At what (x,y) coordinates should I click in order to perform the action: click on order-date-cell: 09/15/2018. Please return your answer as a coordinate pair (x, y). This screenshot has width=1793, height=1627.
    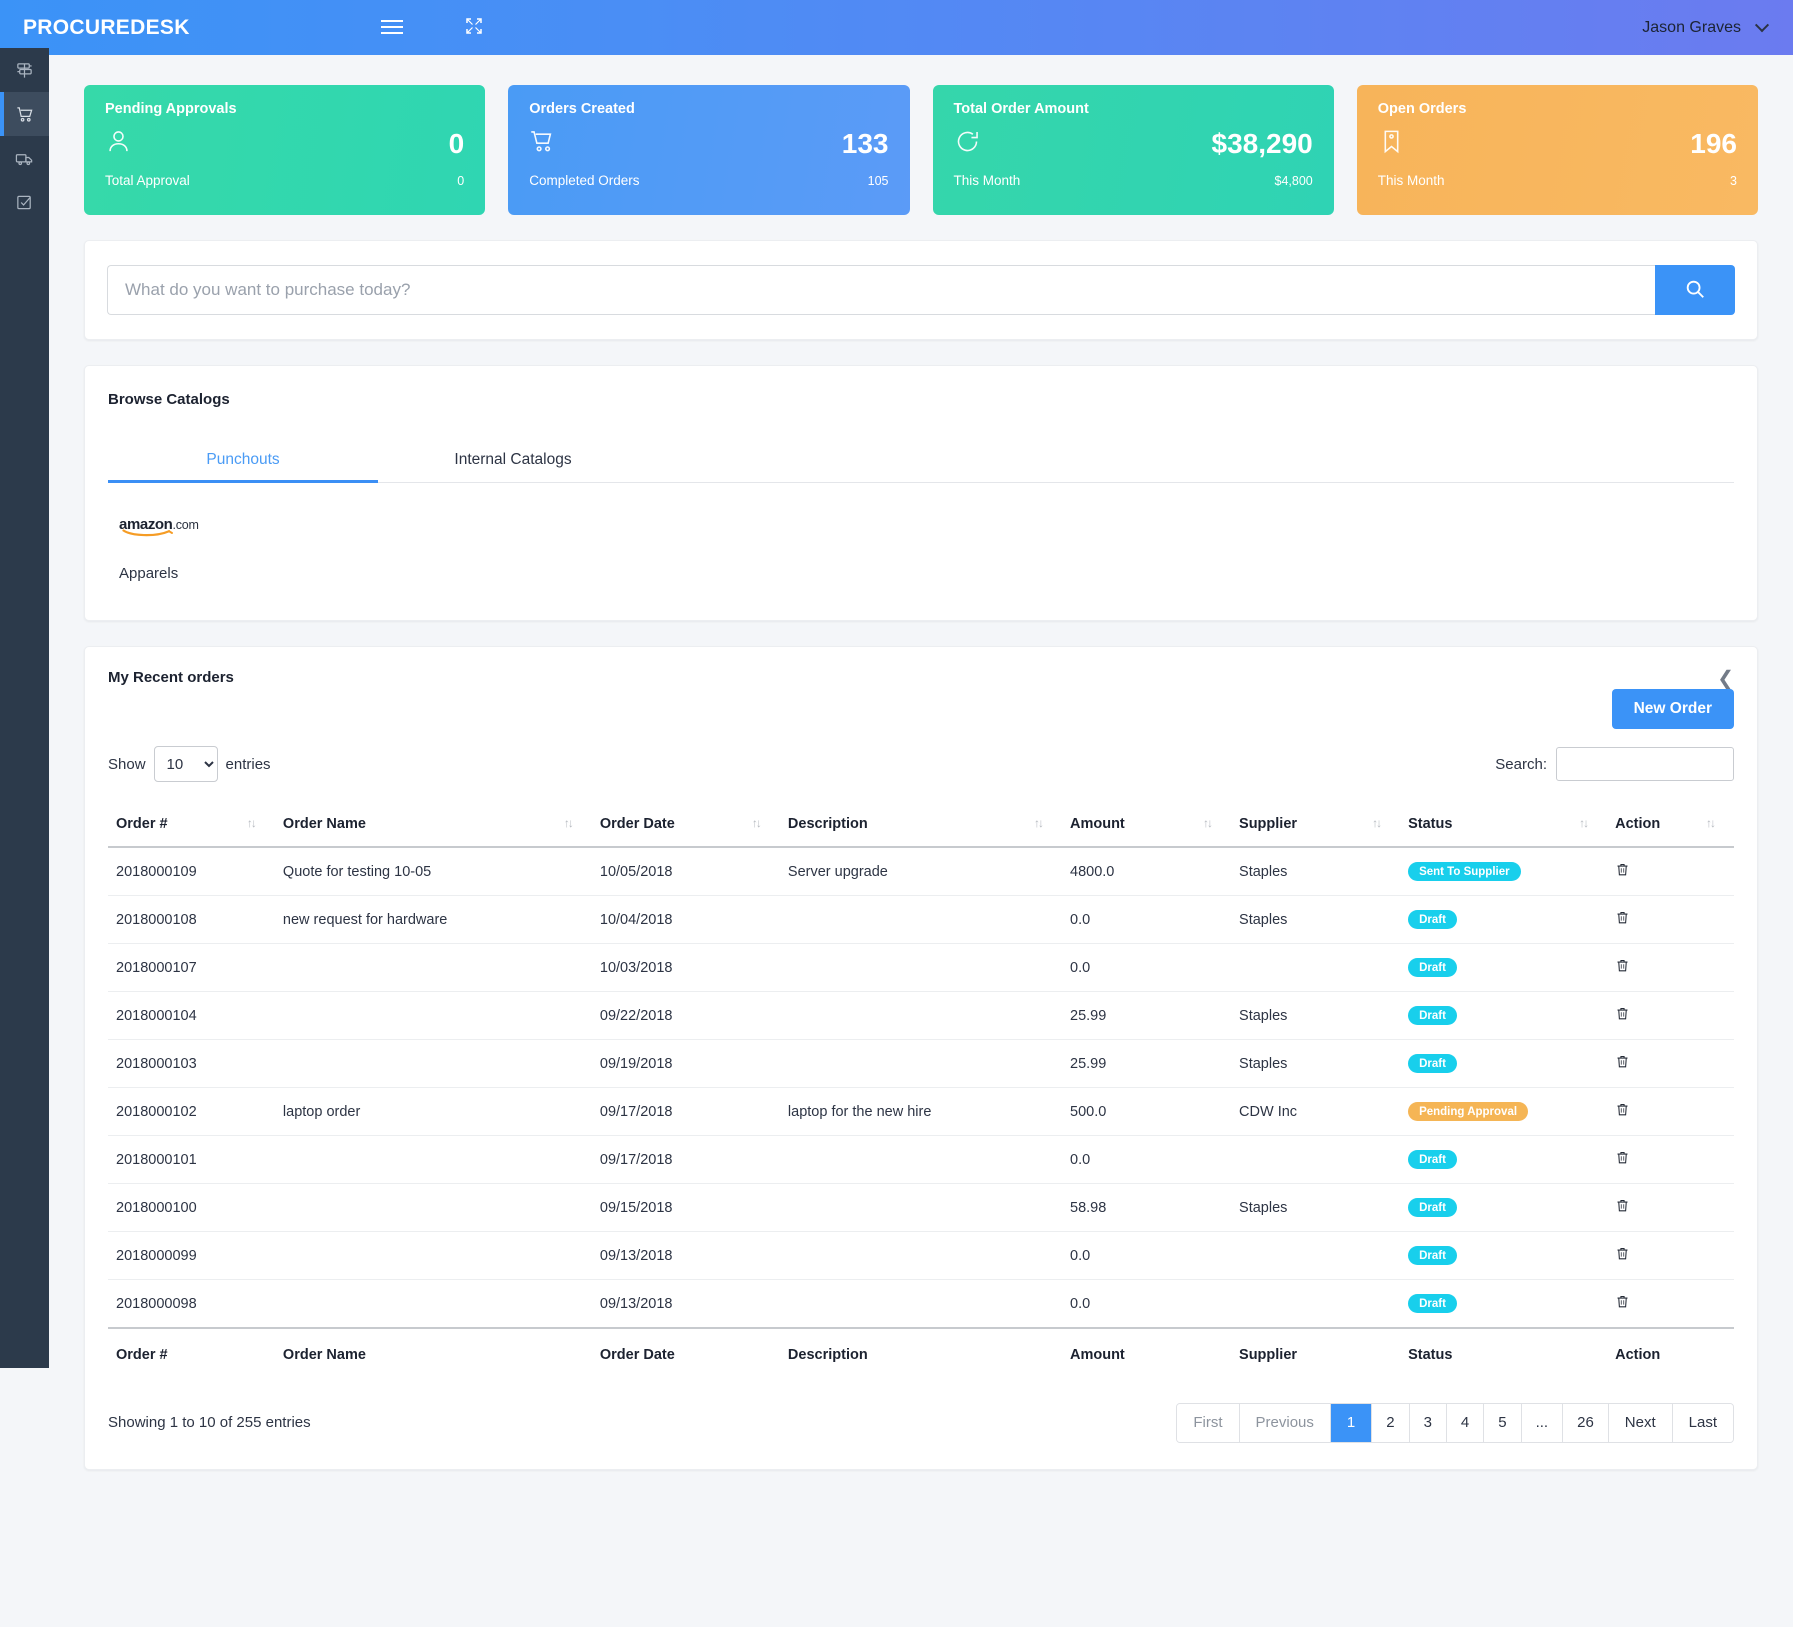
    Looking at the image, I should click on (685, 1207).